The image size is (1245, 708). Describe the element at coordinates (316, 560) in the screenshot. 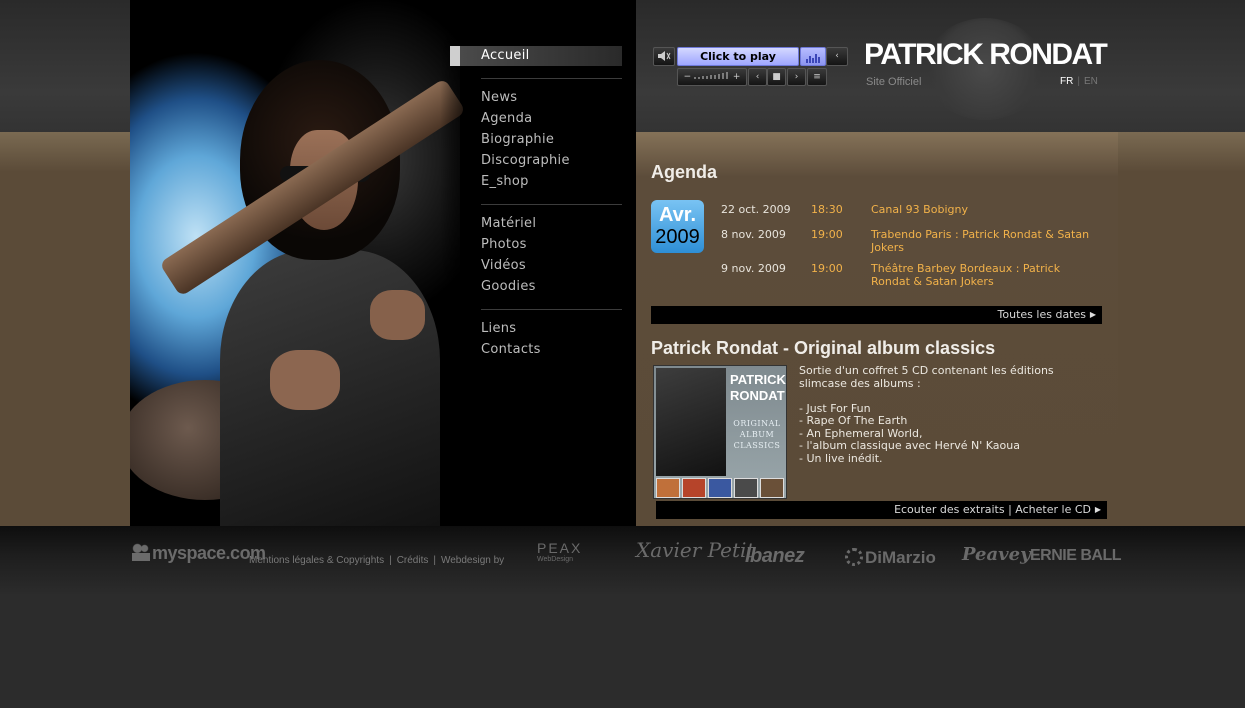

I see `legal-link: Mentions légales & Copyrights` at that location.